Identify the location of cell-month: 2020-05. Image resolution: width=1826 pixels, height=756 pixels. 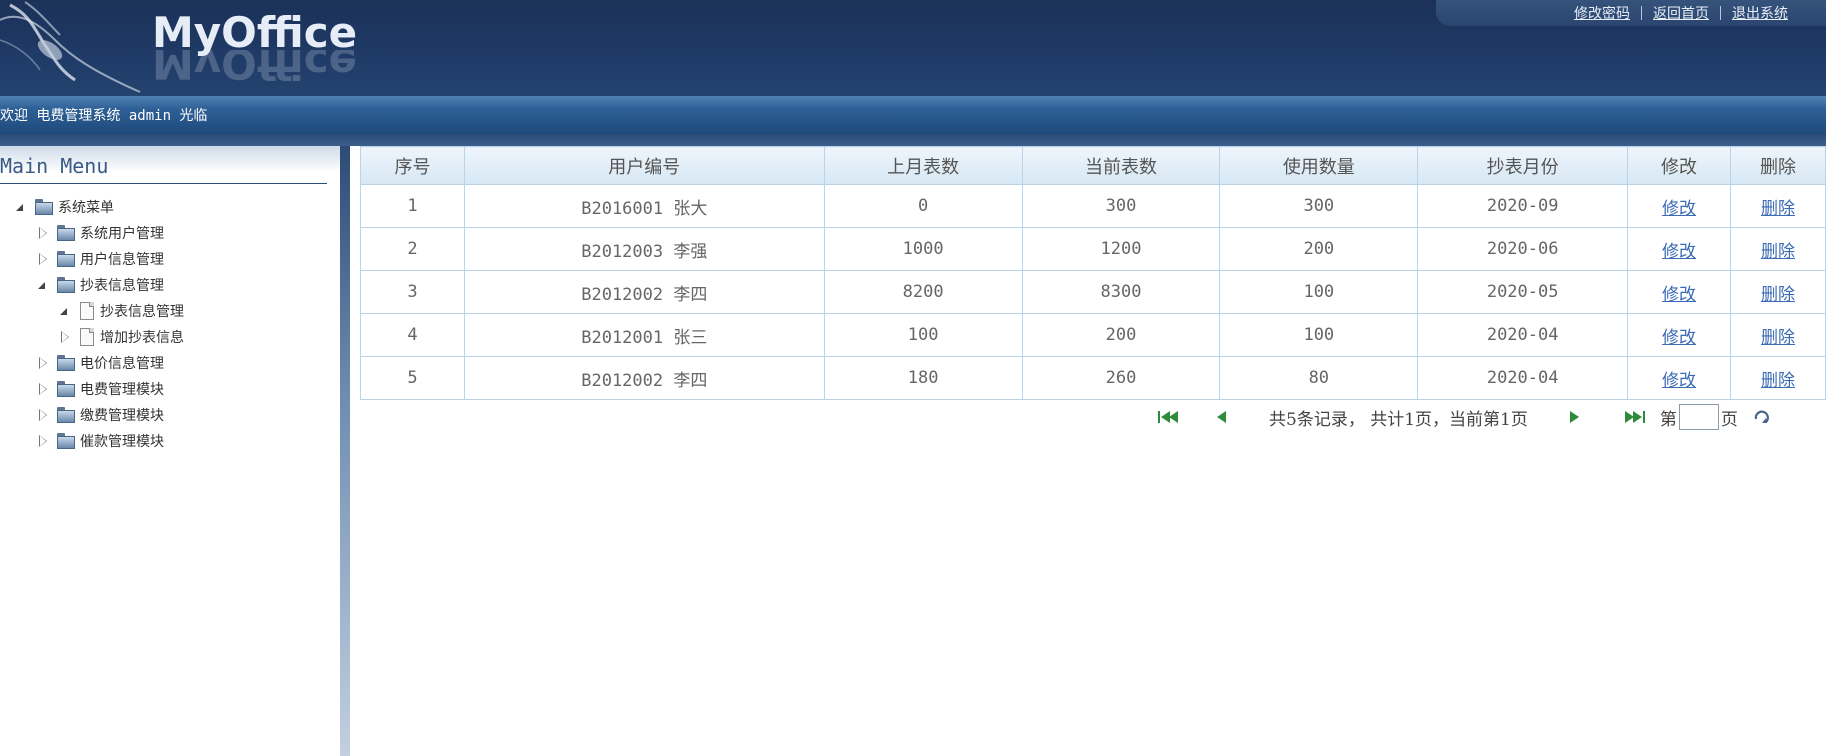
(1523, 292).